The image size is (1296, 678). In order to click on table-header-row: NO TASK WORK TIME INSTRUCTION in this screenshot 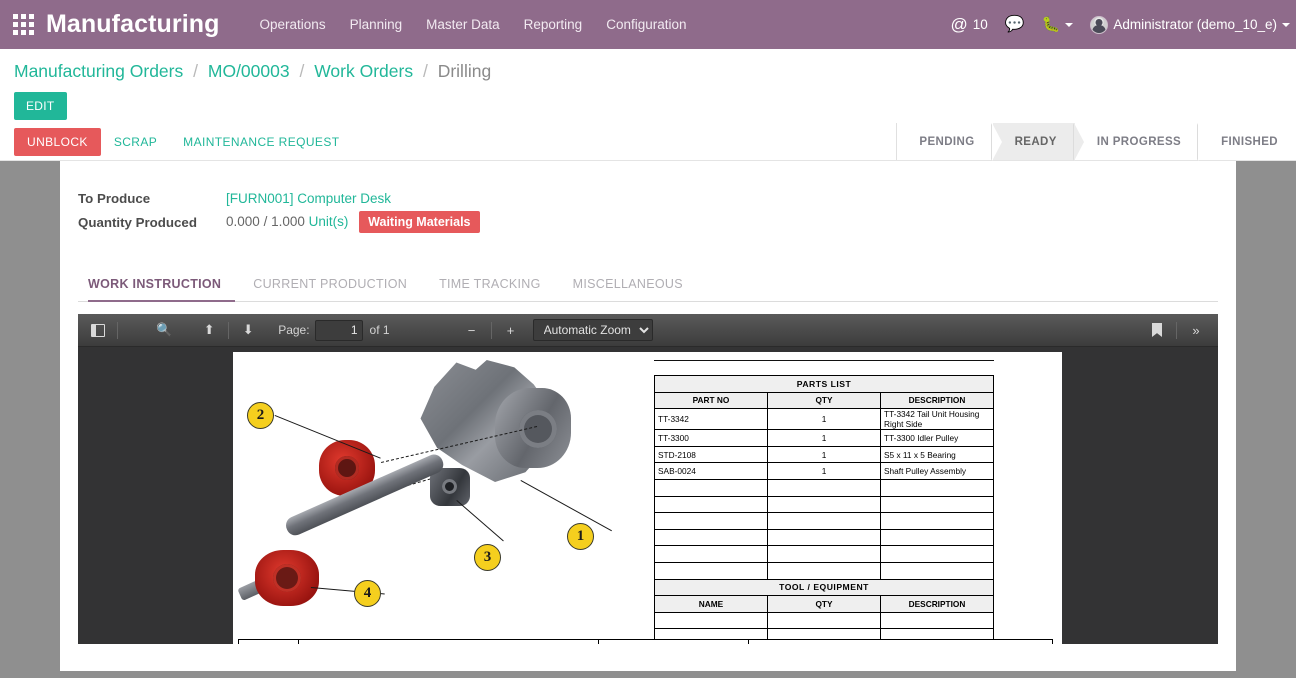, I will do `click(645, 641)`.